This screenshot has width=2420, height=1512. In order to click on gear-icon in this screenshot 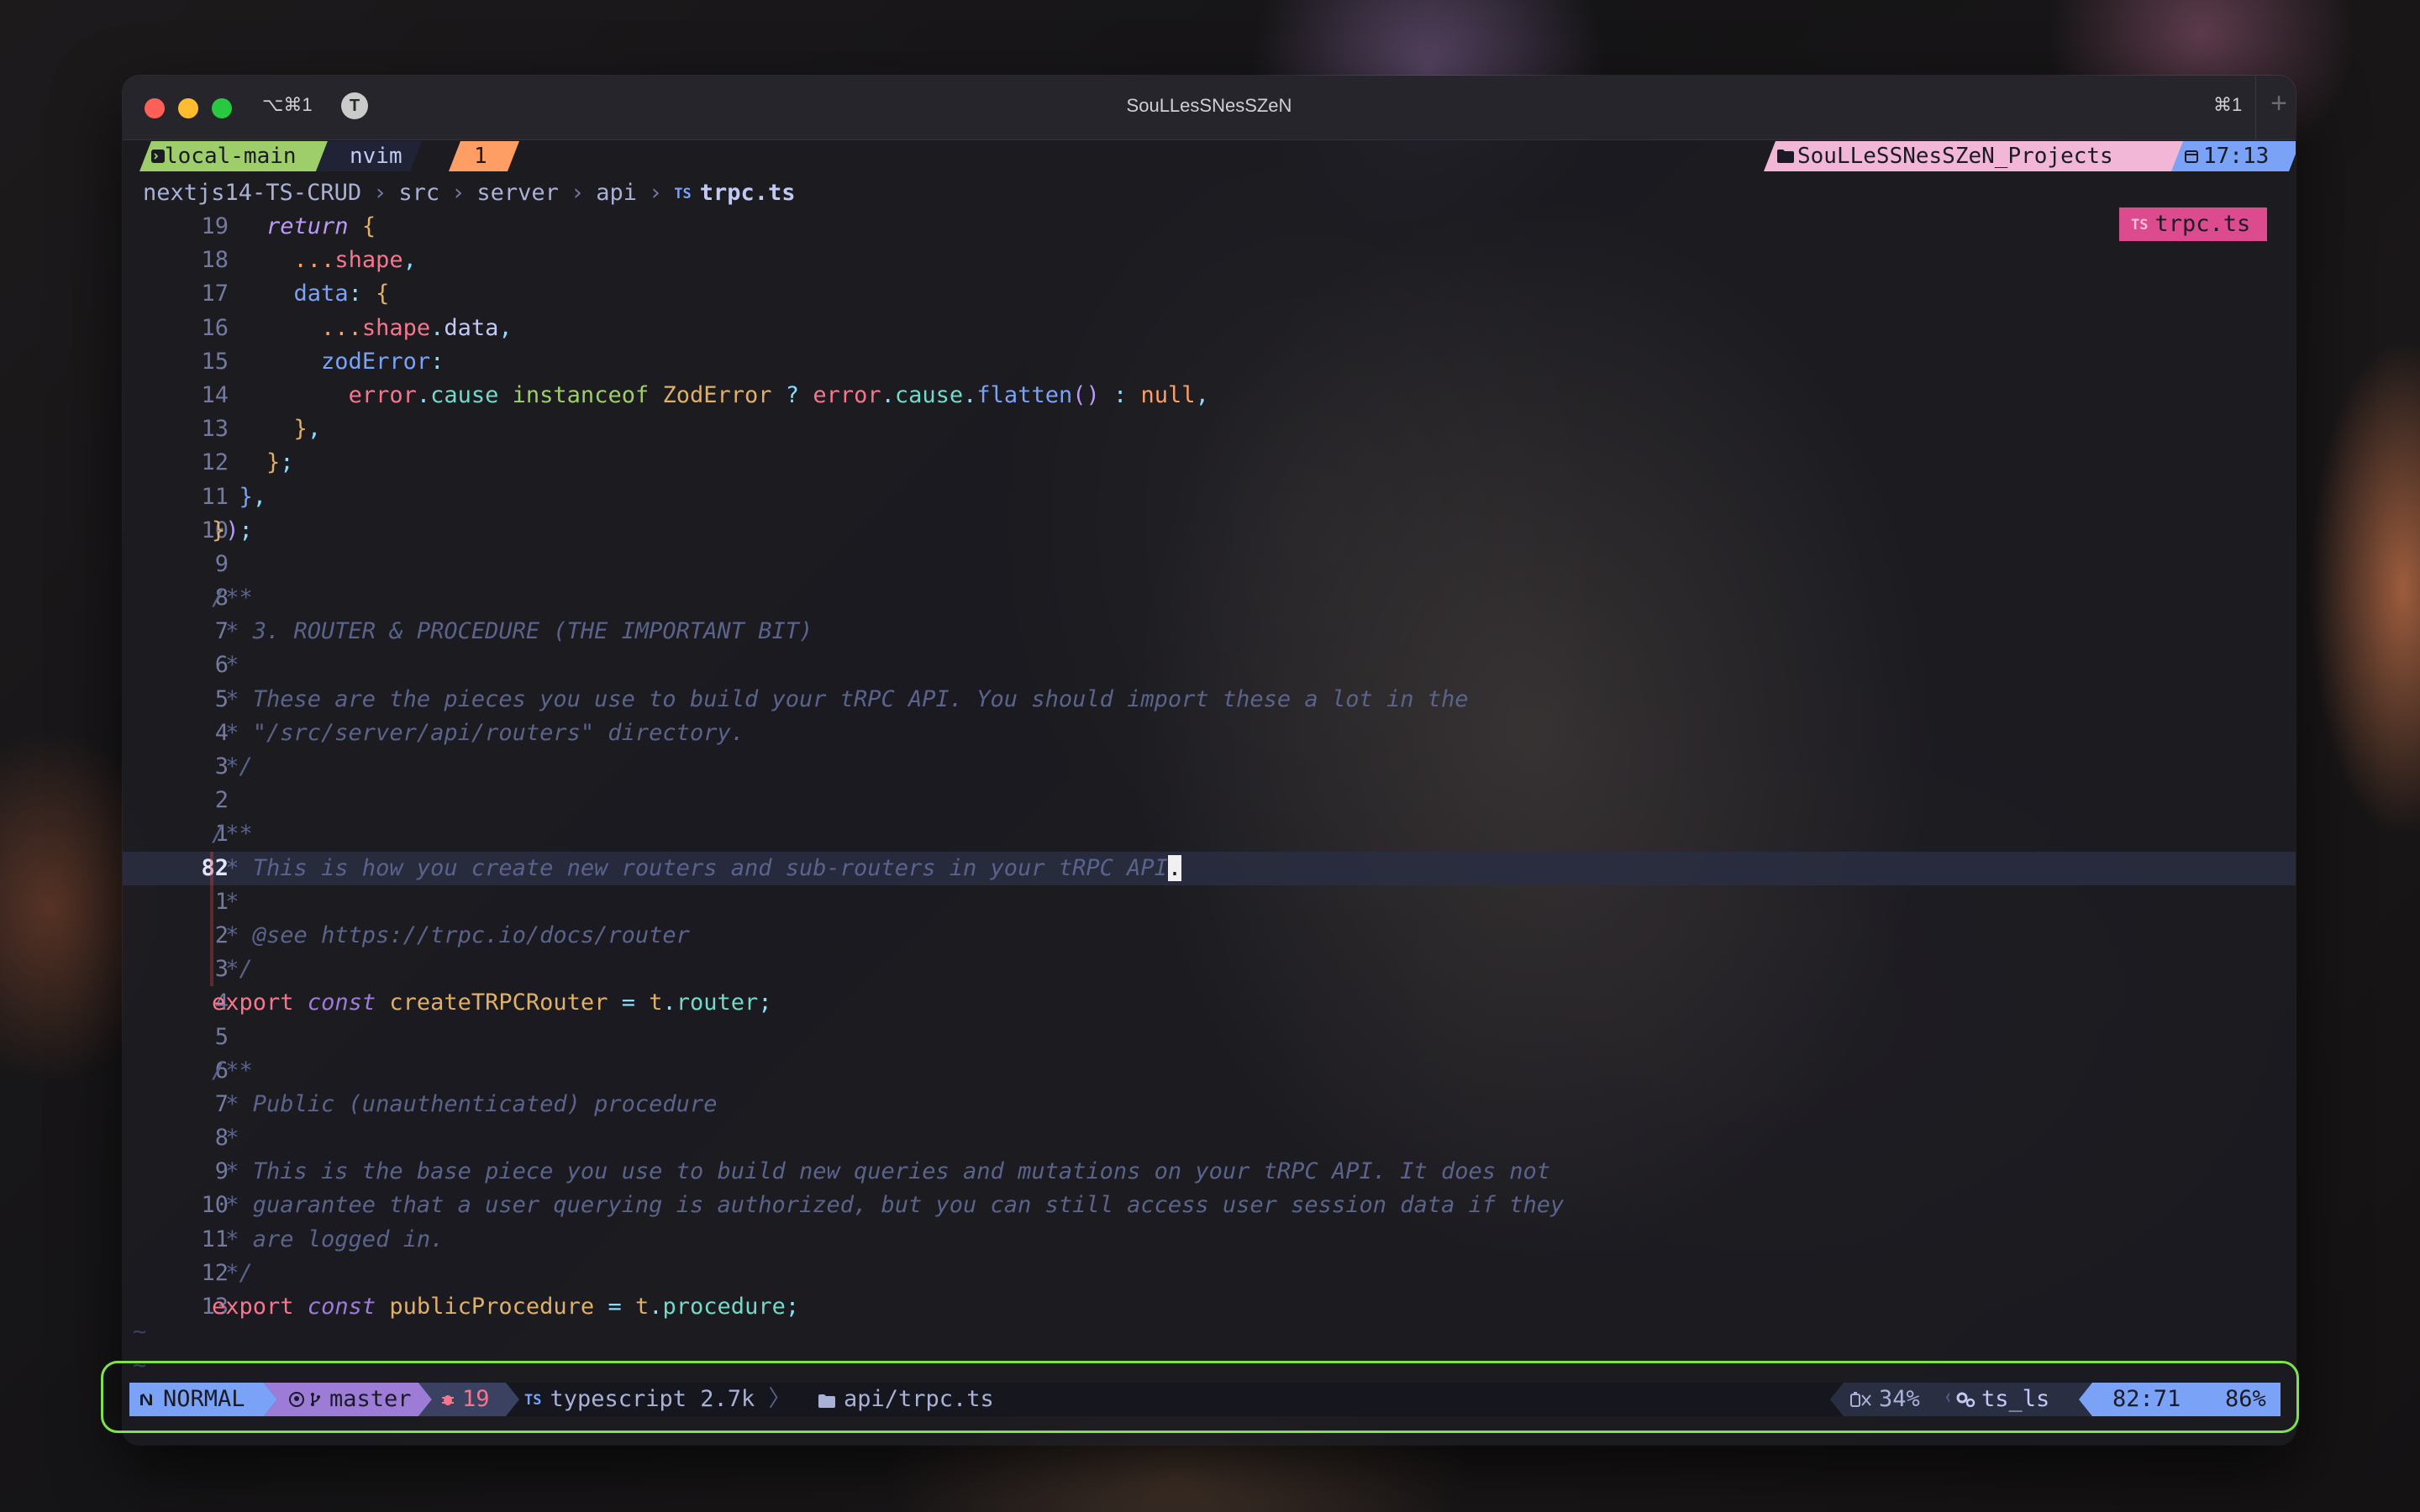, I will do `click(1966, 1399)`.